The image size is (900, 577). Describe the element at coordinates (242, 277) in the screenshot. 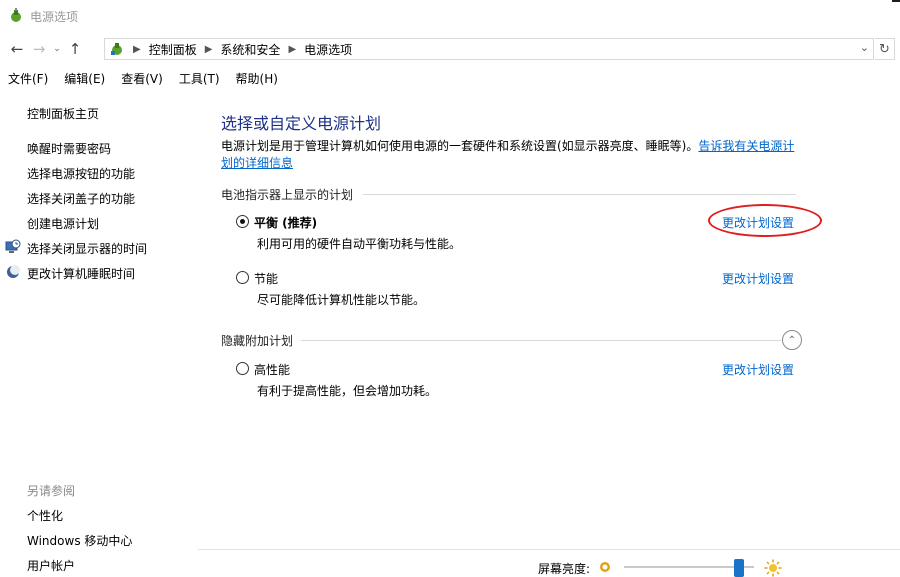

I see `plan-power-saver-radio` at that location.